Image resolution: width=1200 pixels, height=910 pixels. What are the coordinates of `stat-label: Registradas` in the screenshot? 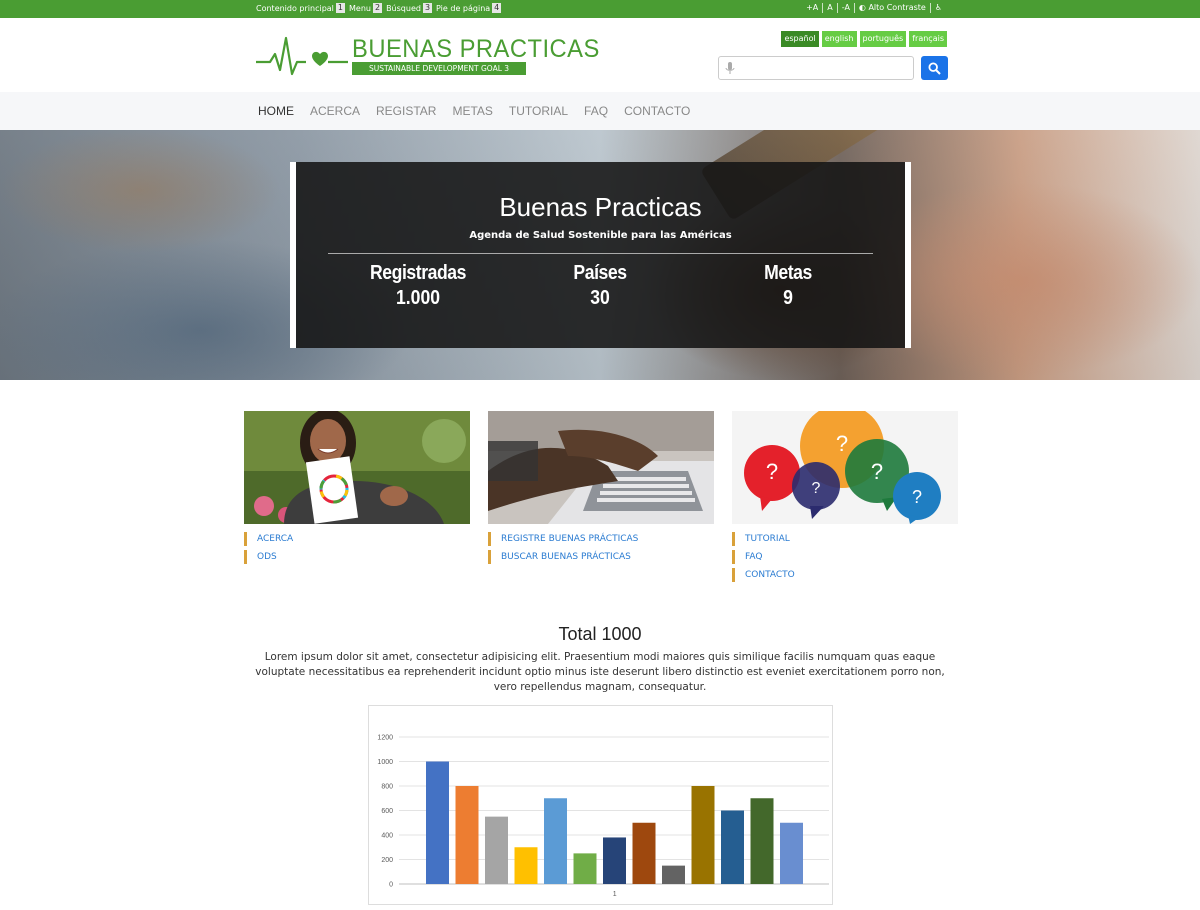 It's located at (418, 273).